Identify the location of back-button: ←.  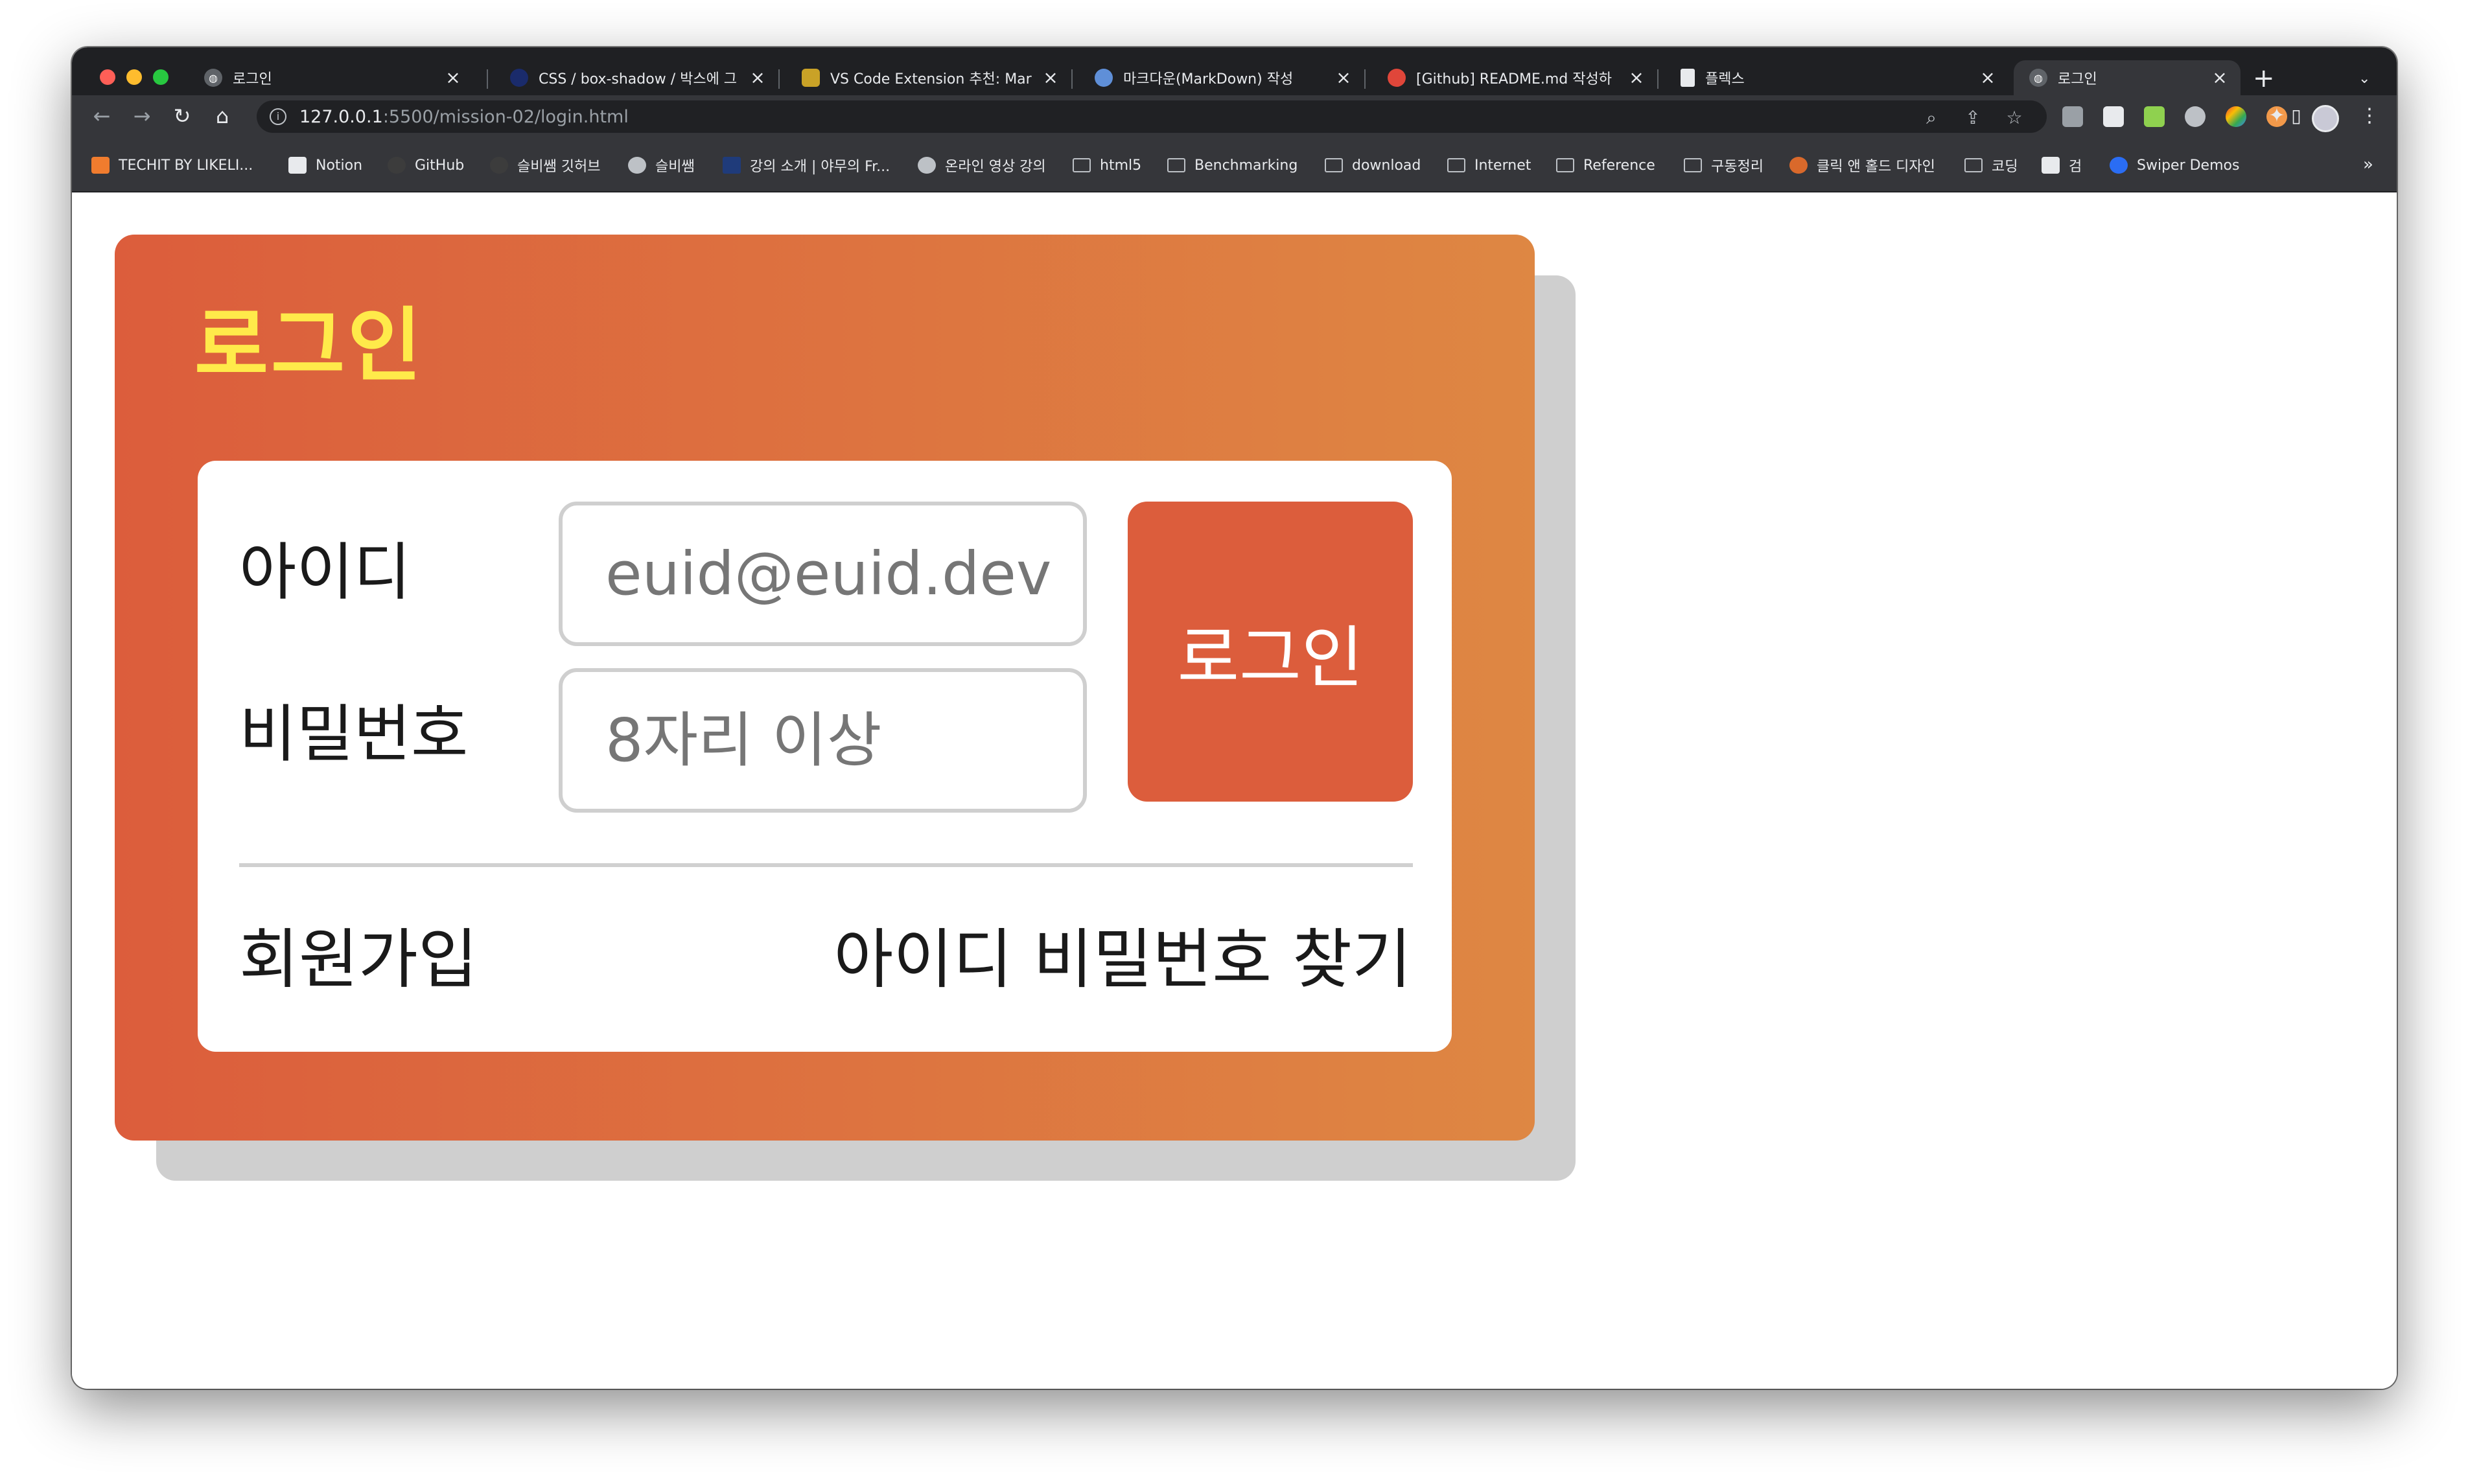
(102, 116).